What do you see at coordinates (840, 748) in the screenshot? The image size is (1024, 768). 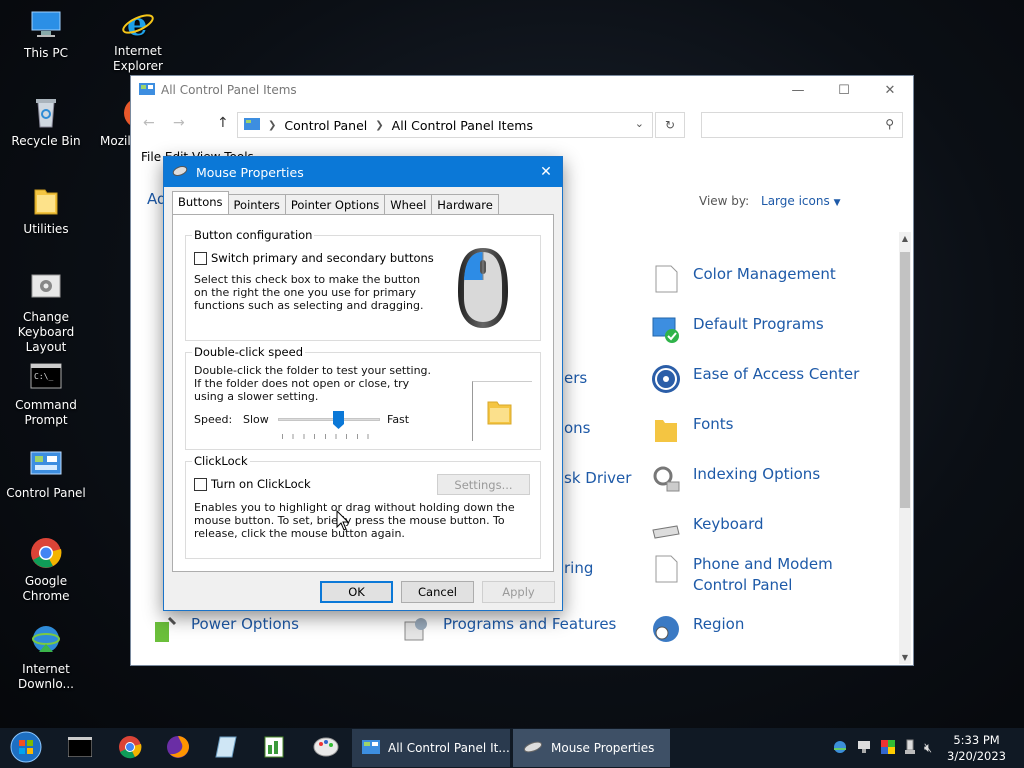 I see `network-globe-icon` at bounding box center [840, 748].